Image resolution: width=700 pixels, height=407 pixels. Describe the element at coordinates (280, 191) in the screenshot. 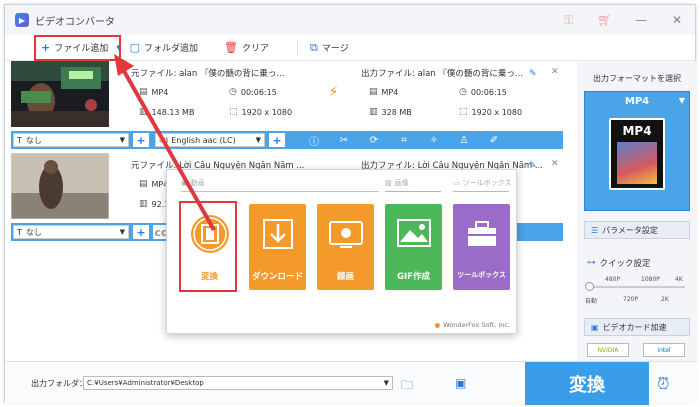

I see `video-section-line` at that location.